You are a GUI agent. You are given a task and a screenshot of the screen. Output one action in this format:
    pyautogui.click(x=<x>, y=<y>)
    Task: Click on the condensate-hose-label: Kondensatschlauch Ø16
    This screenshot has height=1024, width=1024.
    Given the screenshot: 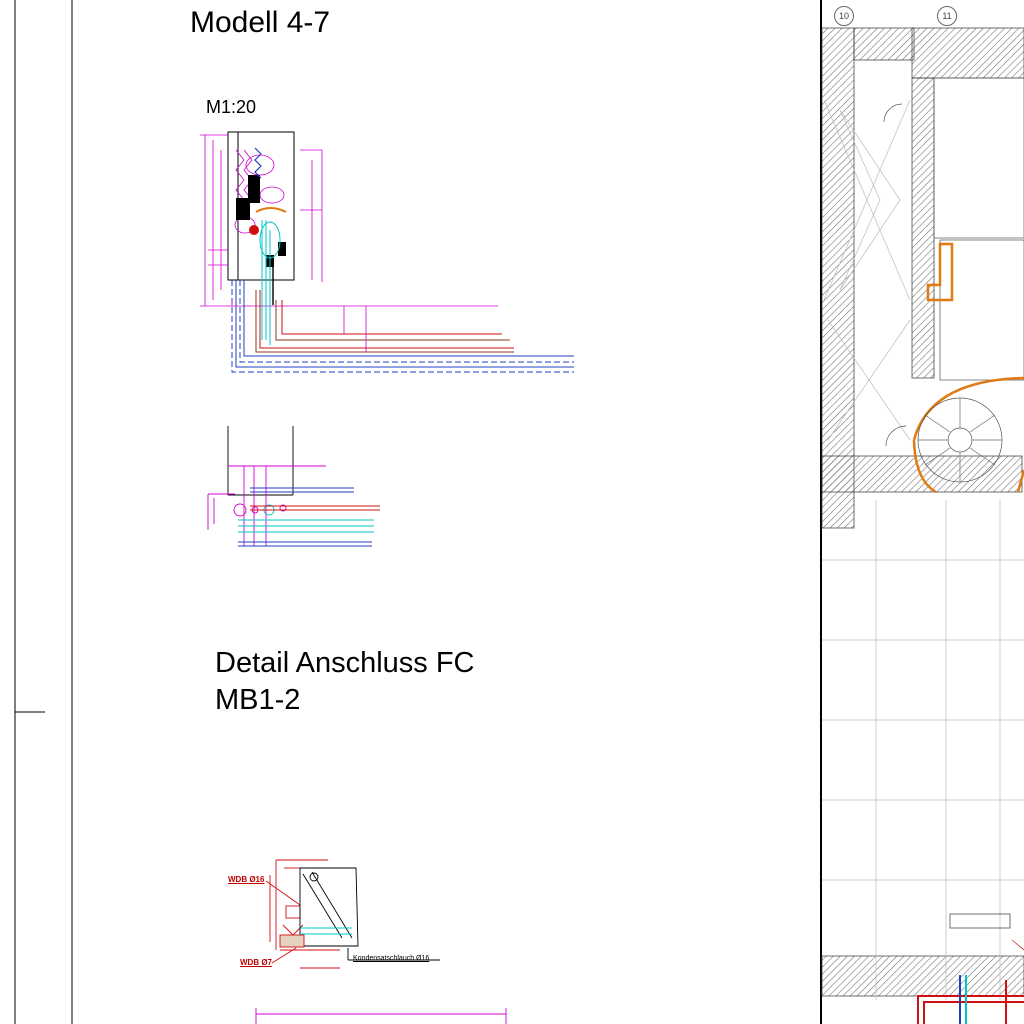 What is the action you would take?
    pyautogui.click(x=391, y=958)
    